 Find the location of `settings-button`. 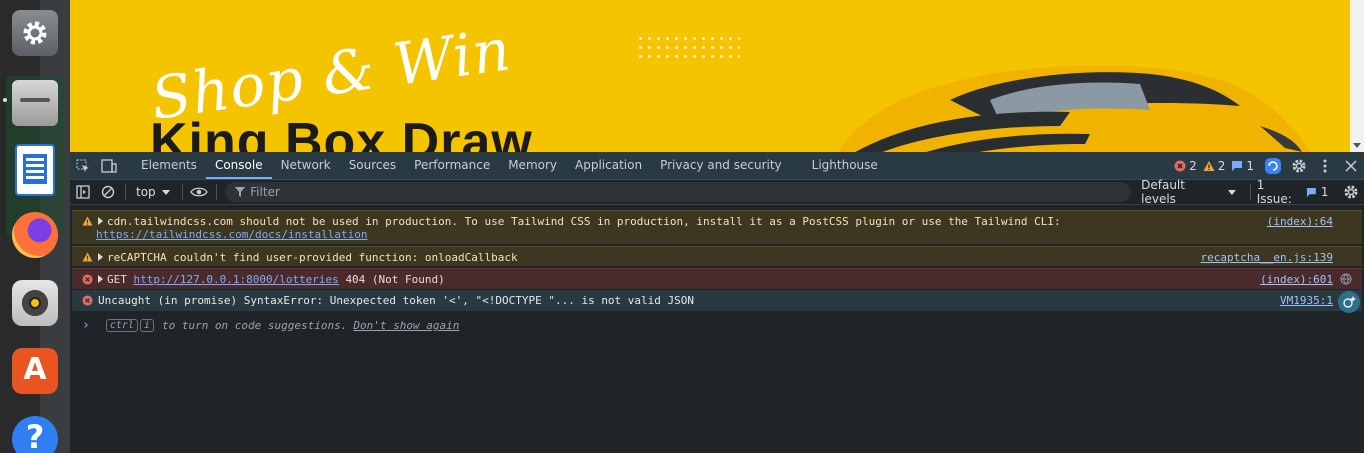

settings-button is located at coordinates (1299, 165).